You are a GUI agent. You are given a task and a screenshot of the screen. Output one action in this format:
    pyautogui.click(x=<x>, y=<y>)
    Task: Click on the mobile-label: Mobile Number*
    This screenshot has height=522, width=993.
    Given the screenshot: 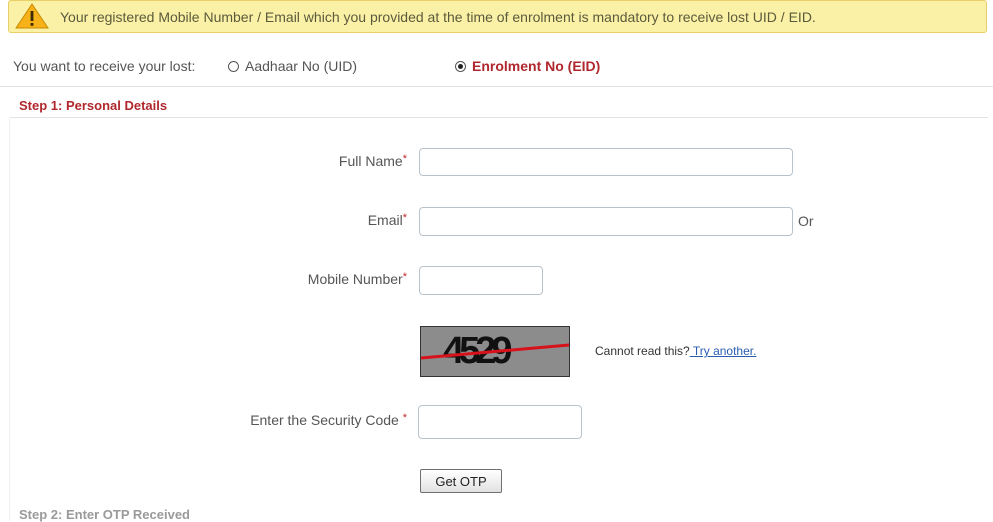 What is the action you would take?
    pyautogui.click(x=357, y=279)
    